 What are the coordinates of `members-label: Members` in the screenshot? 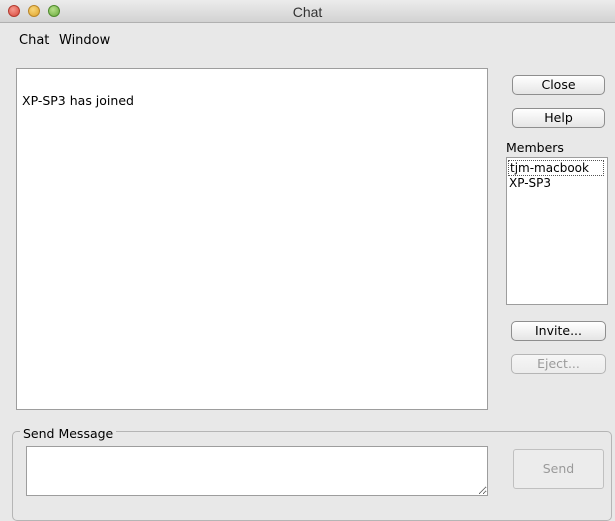 It's located at (535, 147).